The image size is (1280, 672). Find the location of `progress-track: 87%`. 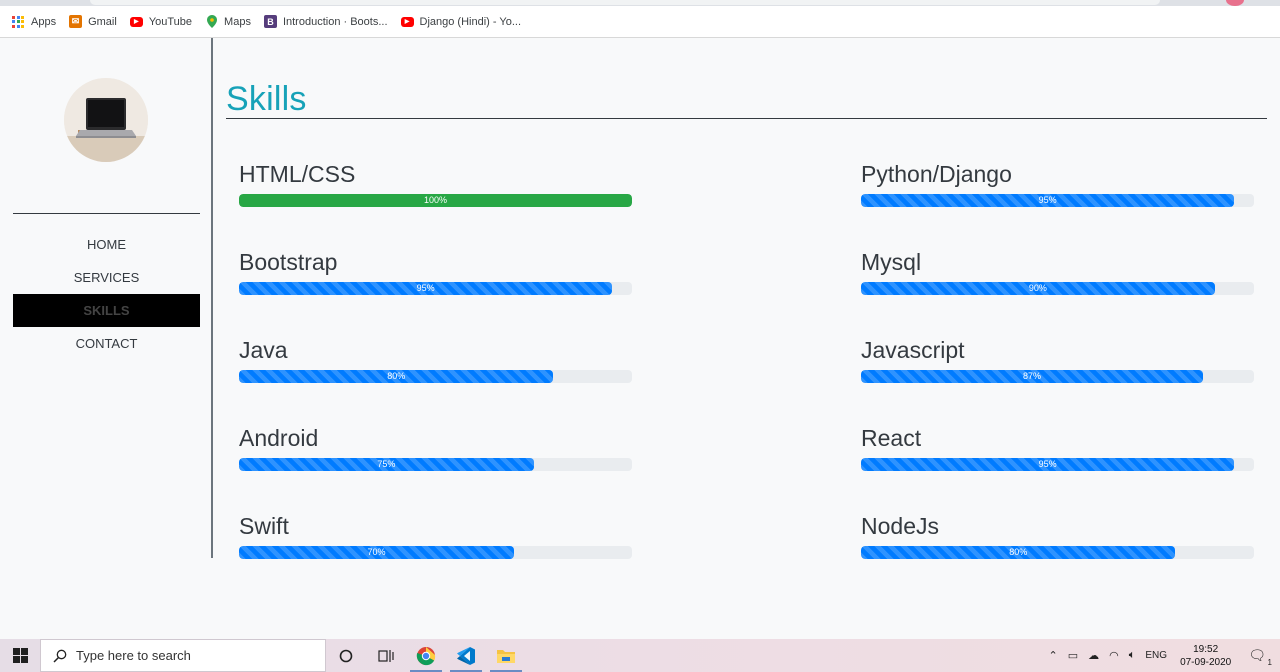

progress-track: 87% is located at coordinates (1057, 376).